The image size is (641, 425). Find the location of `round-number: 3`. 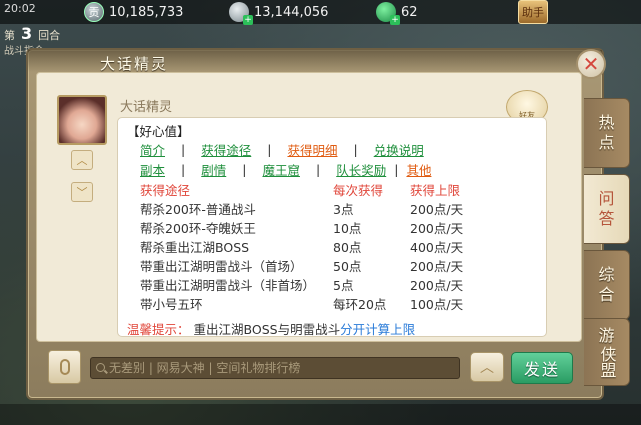

round-number: 3 is located at coordinates (27, 33).